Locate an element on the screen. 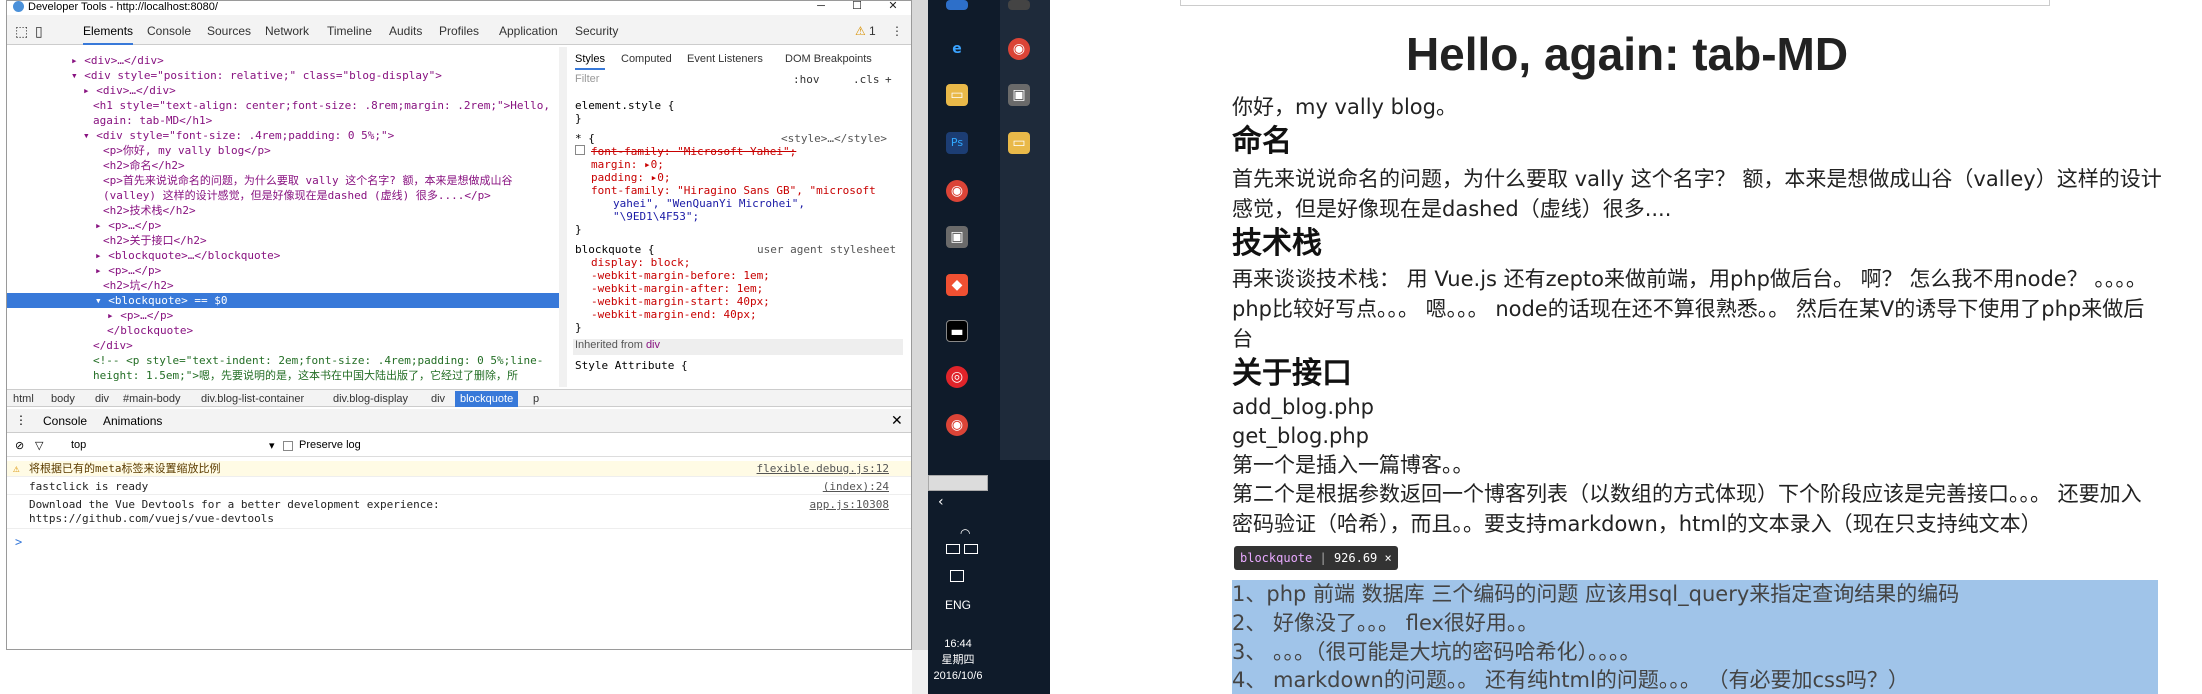 The width and height of the screenshot is (2202, 694). tab-console: Console is located at coordinates (169, 31).